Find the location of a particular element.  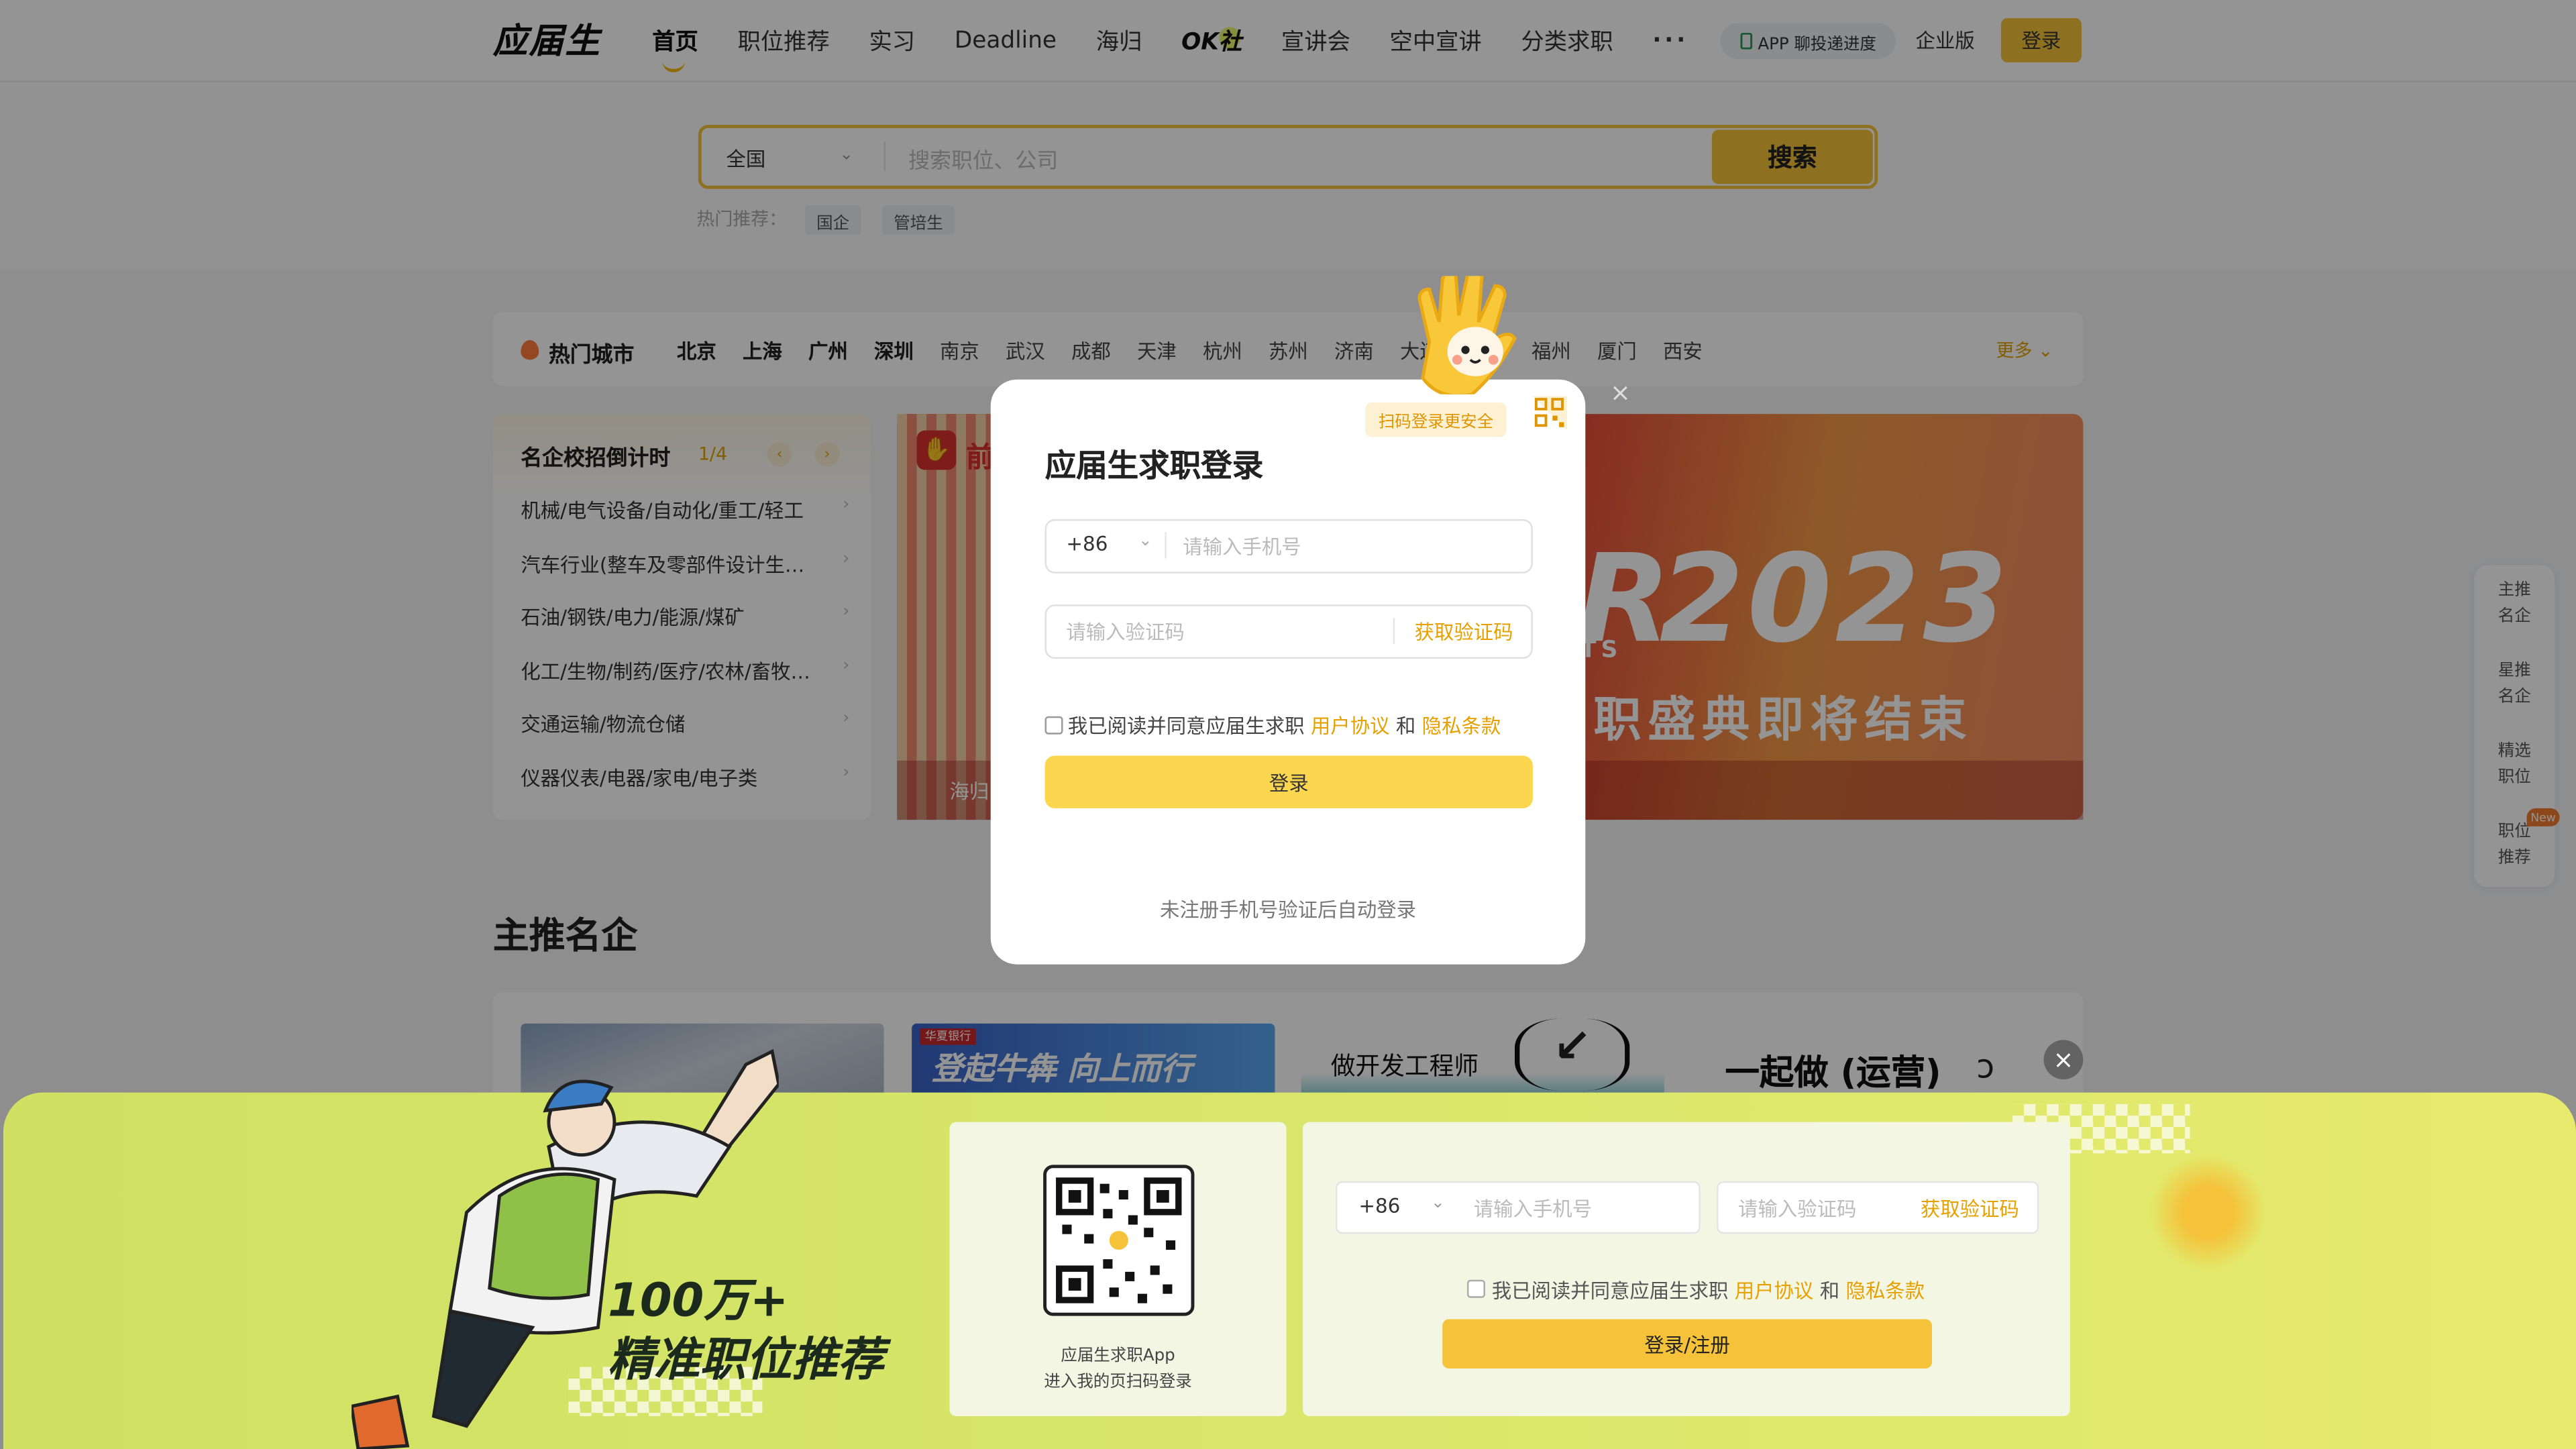

modal-agree-text: 我已阅读并同意应届生求职 用户协议 和 隐私条款 is located at coordinates (1284, 725).